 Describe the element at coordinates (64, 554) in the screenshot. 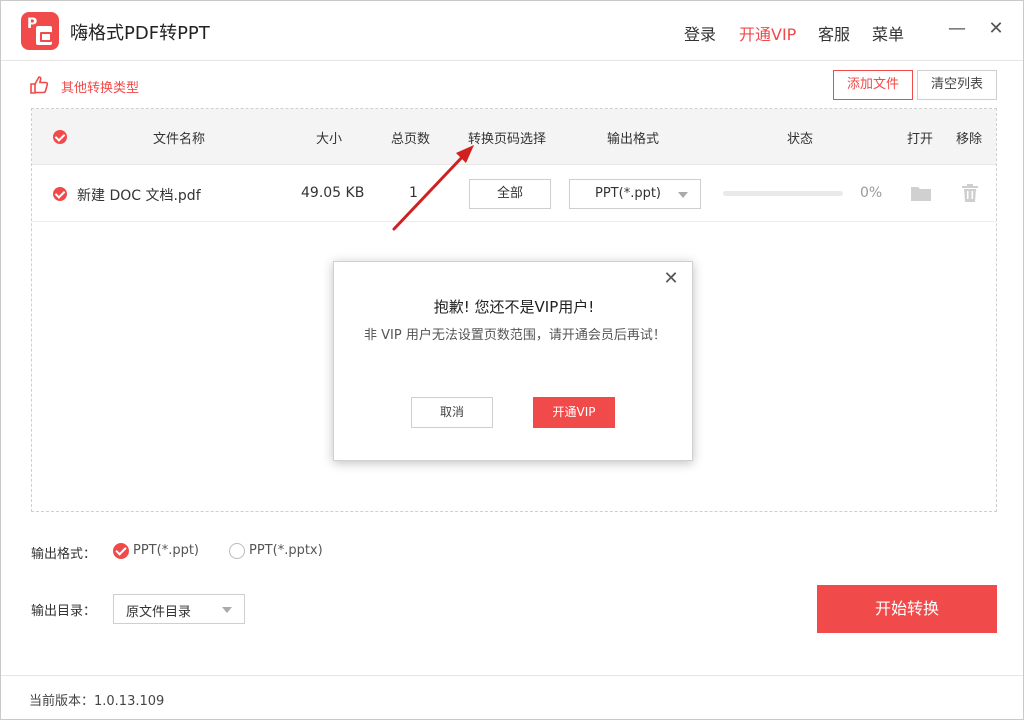

I see `output-format-label: 输出格式：` at that location.